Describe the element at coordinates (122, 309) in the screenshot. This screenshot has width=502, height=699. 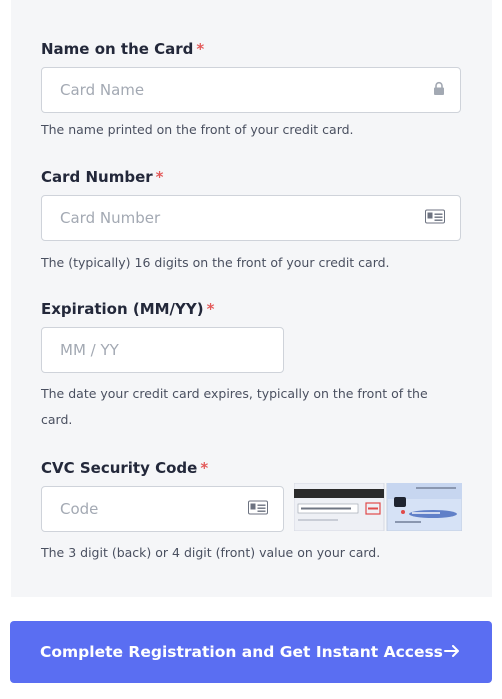
I see `expiration-label-text: Expiration (MM/YY)` at that location.